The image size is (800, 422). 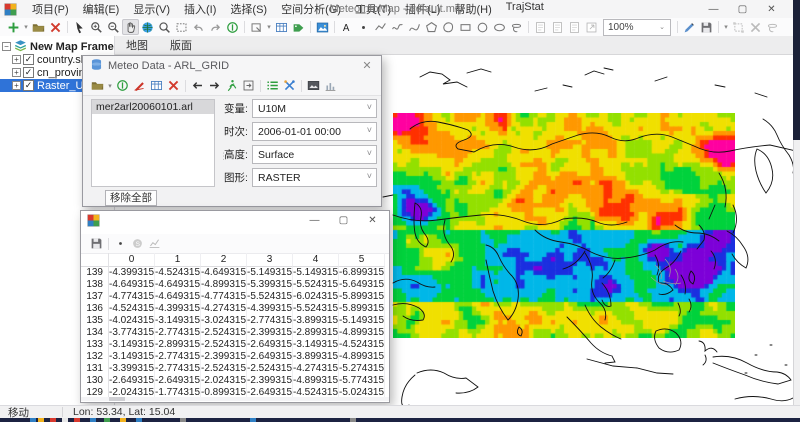 What do you see at coordinates (314, 154) in the screenshot?
I see `level-combo: Surface ˅` at bounding box center [314, 154].